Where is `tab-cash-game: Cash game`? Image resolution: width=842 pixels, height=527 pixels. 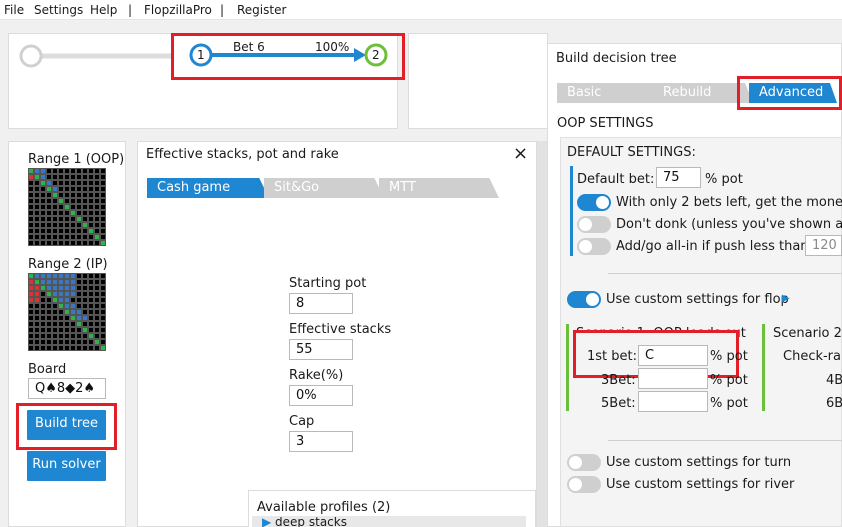 tab-cash-game: Cash game is located at coordinates (208, 188).